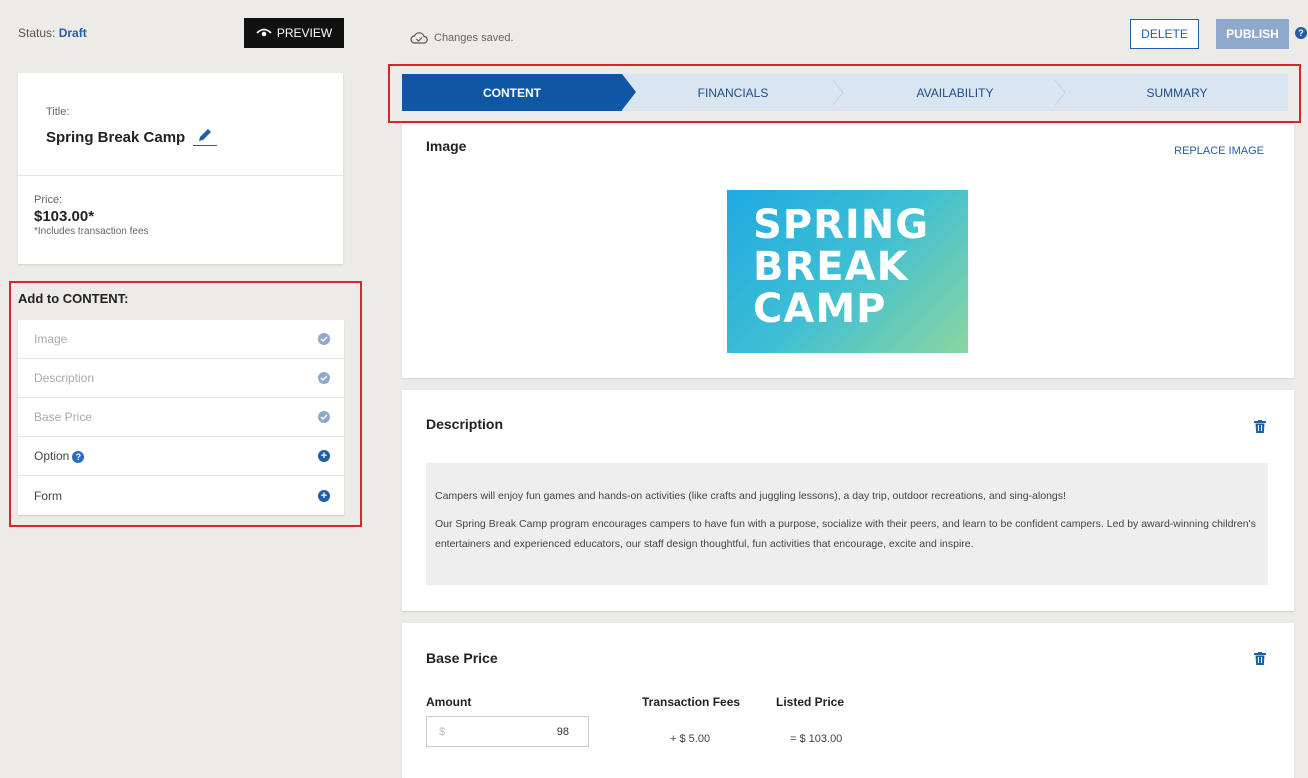 The width and height of the screenshot is (1308, 778). Describe the element at coordinates (419, 38) in the screenshot. I see `cloud-check-icon` at that location.